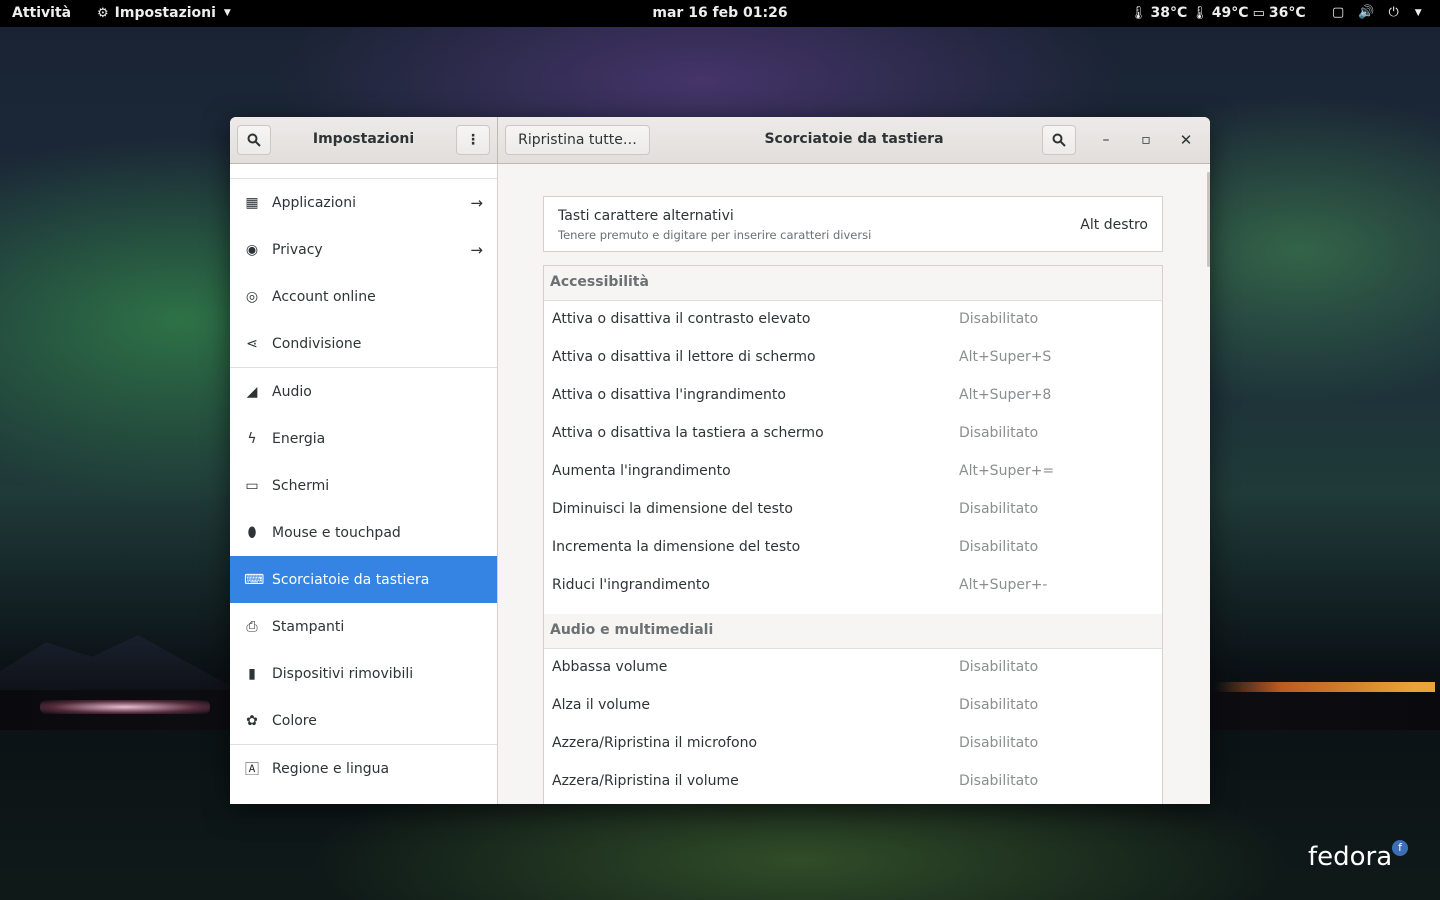 Image resolution: width=1440 pixels, height=900 pixels. I want to click on sidebar-item-label: Colore, so click(294, 720).